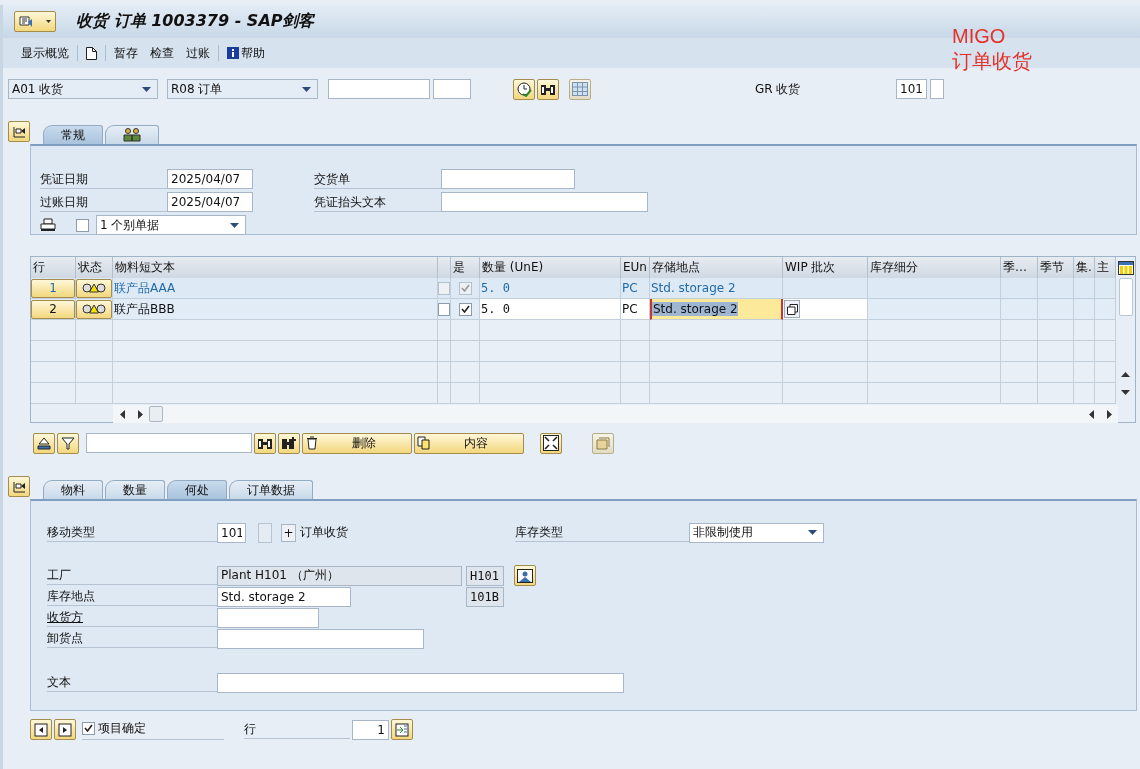 This screenshot has width=1140, height=769. What do you see at coordinates (126, 53) in the screenshot?
I see `toolbar-button: 暂存` at bounding box center [126, 53].